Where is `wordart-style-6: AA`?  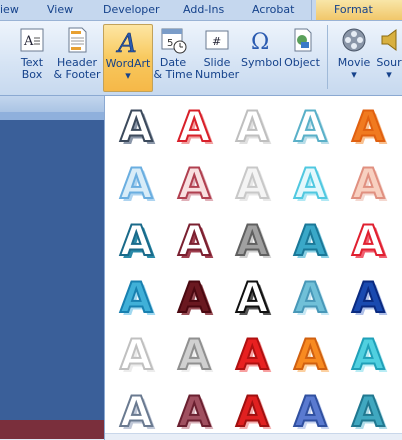
wordart-style-6: AA is located at coordinates (135, 182).